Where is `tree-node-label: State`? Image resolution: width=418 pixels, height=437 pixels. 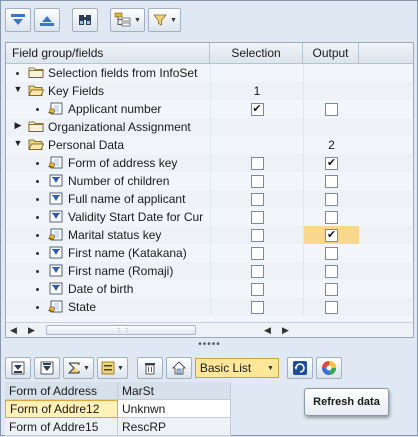
tree-node-label: State is located at coordinates (82, 307).